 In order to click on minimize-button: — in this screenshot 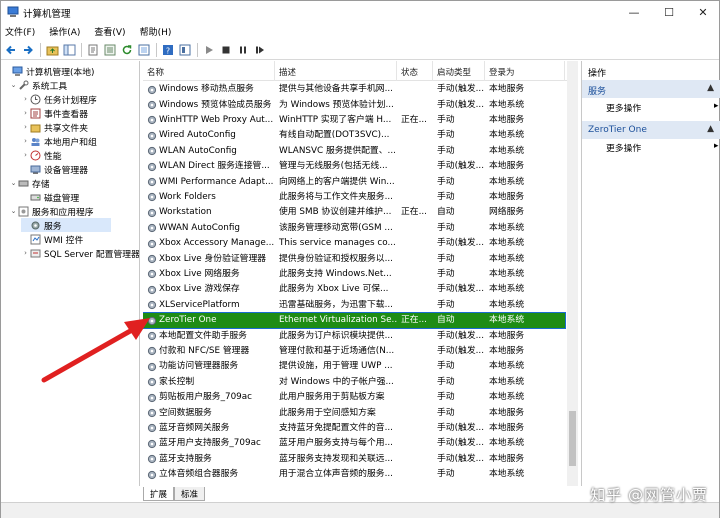, I will do `click(634, 12)`.